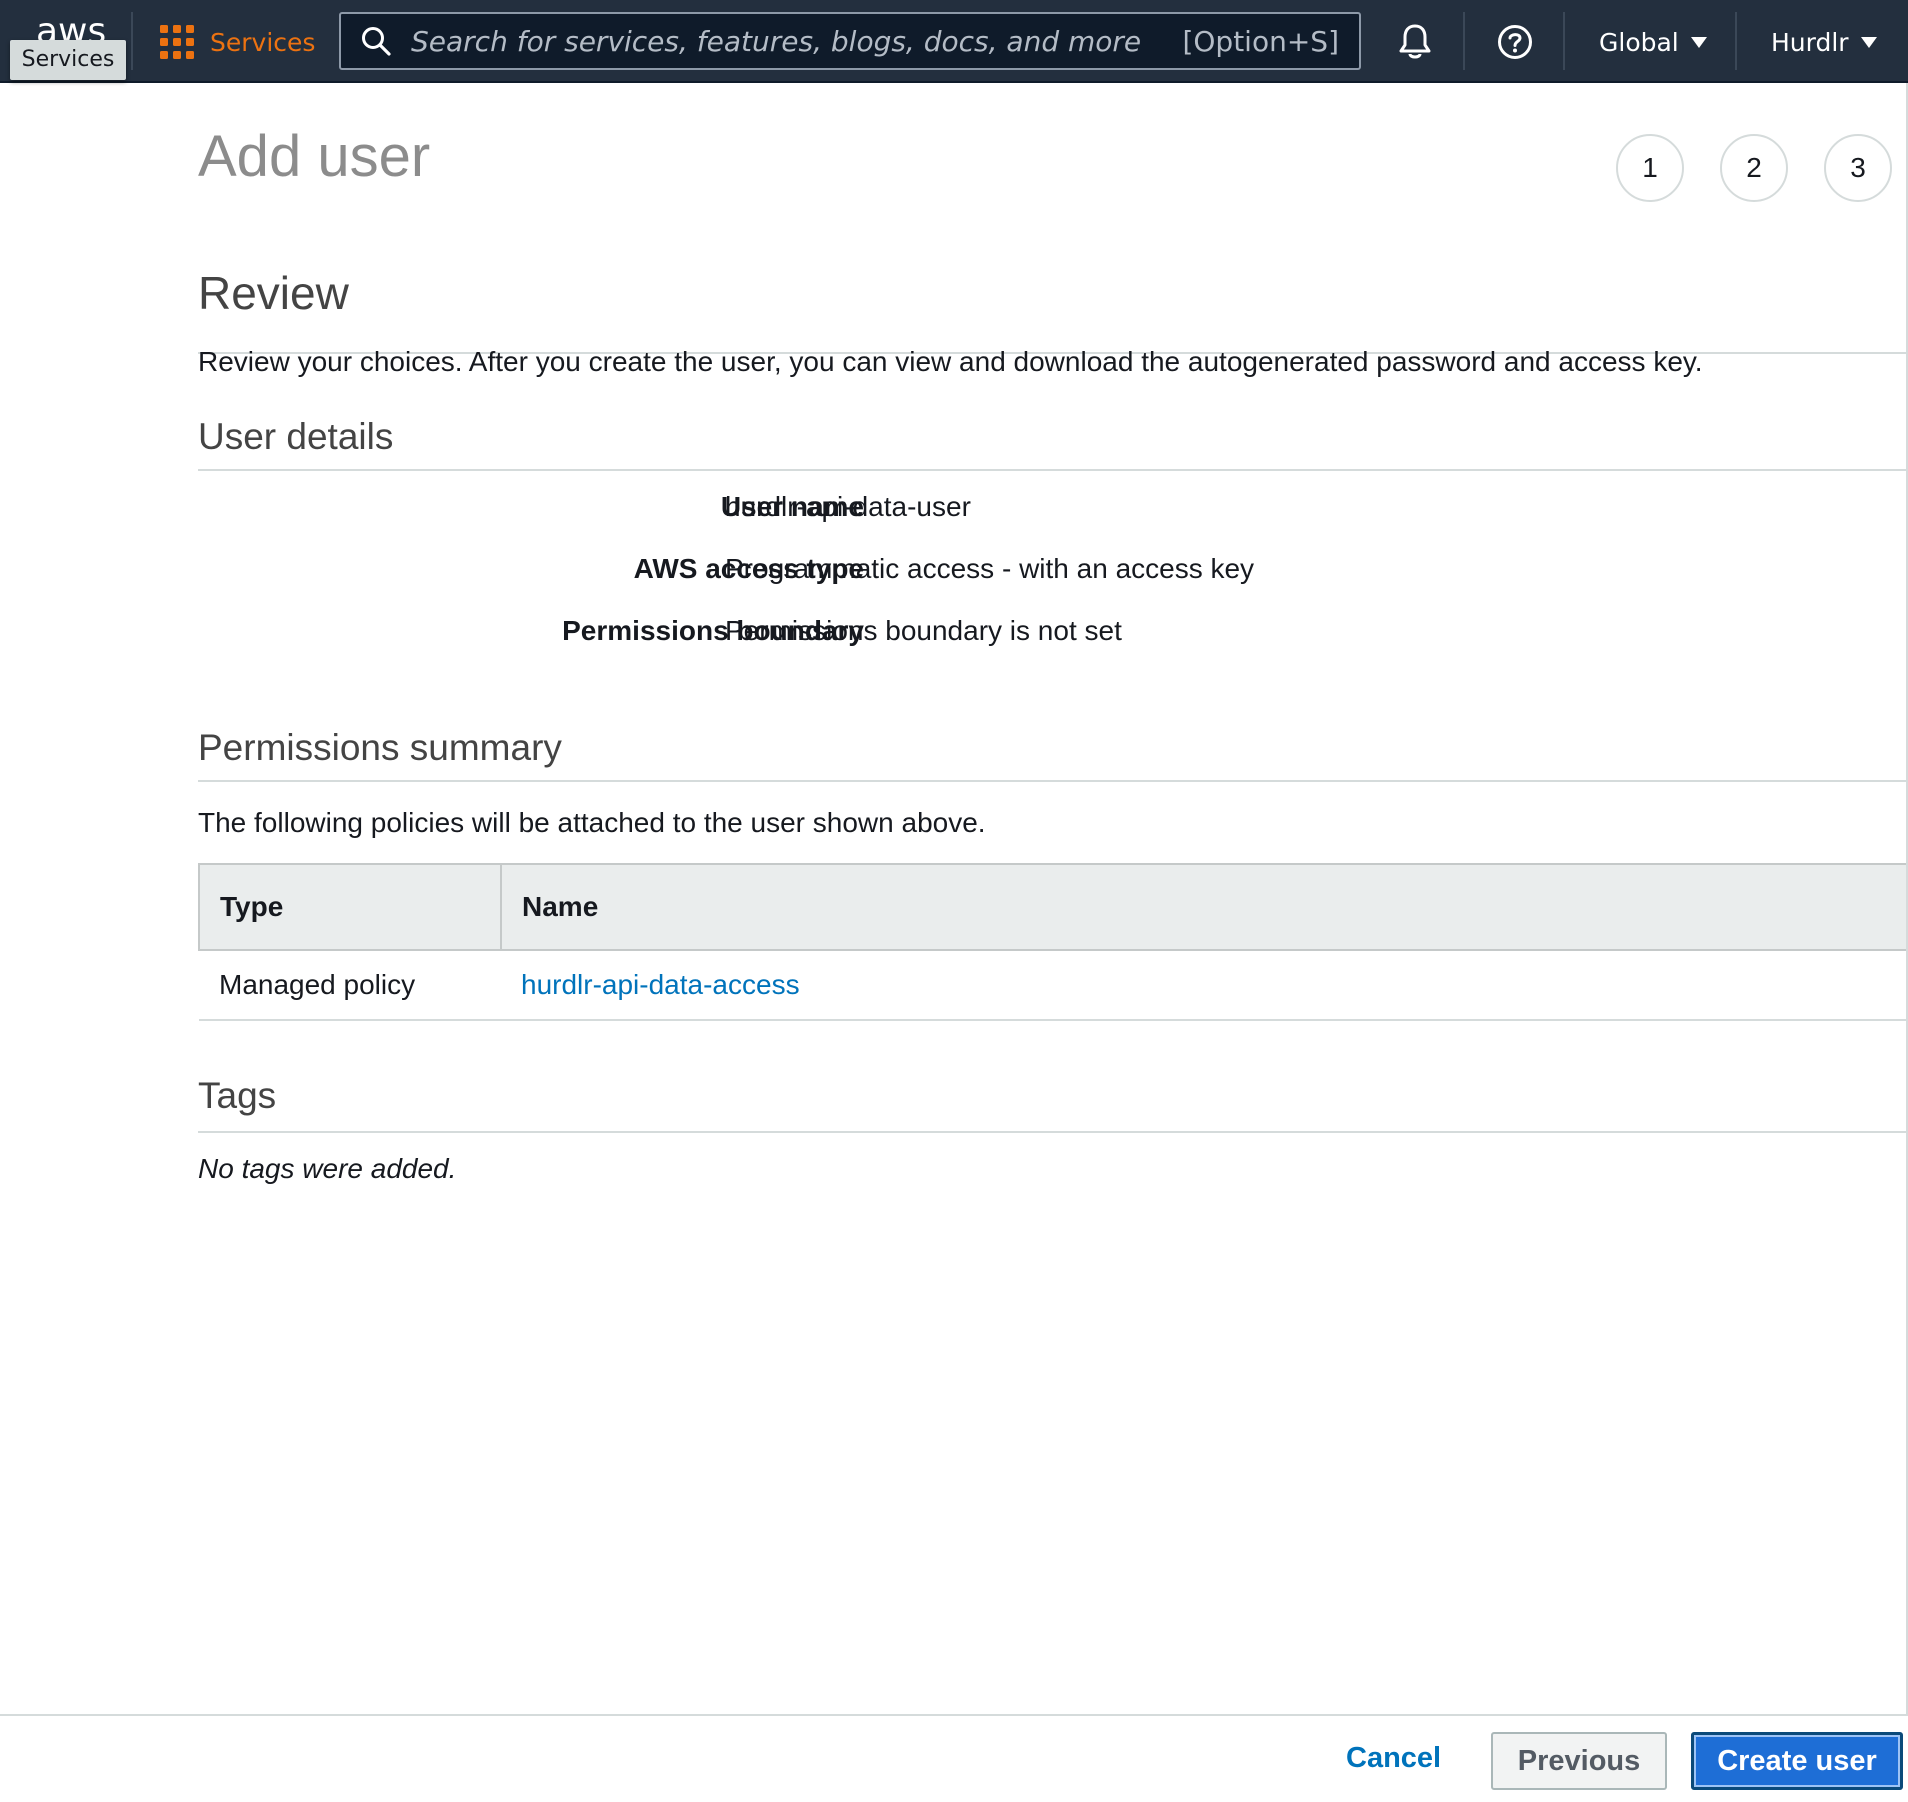 This screenshot has height=1802, width=1908. Describe the element at coordinates (1393, 1758) in the screenshot. I see `cancel-button: Cancel` at that location.